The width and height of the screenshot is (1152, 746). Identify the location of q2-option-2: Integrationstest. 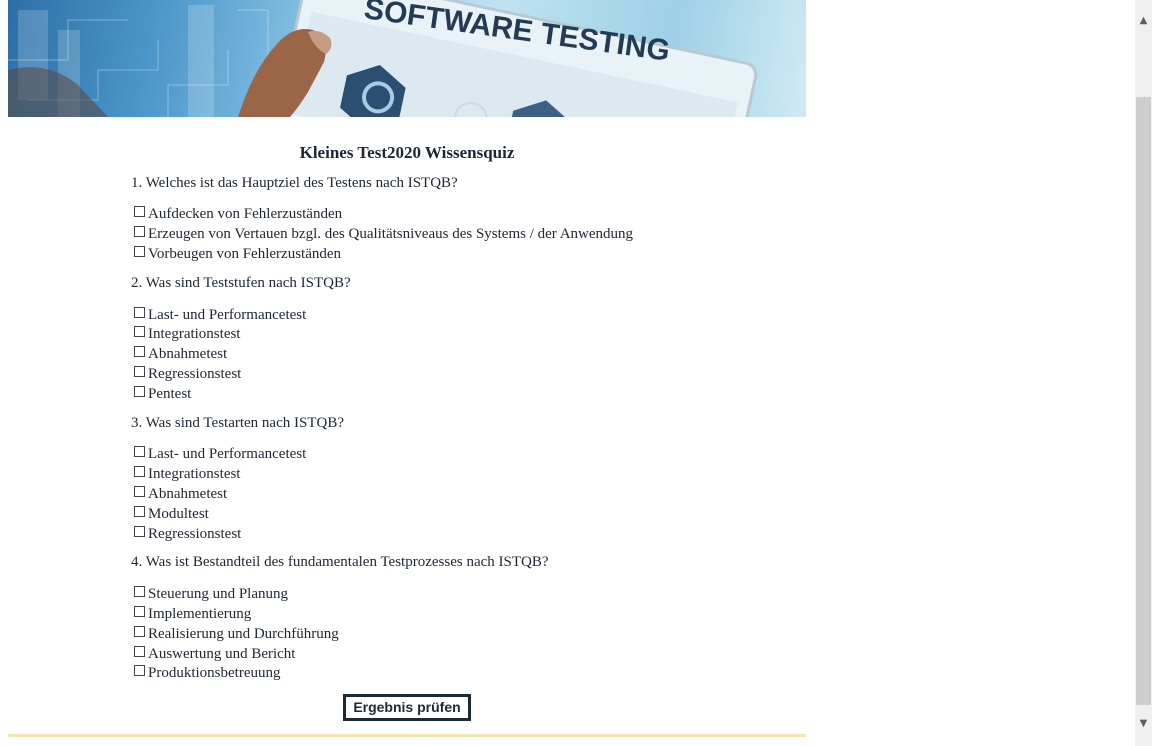
(187, 335).